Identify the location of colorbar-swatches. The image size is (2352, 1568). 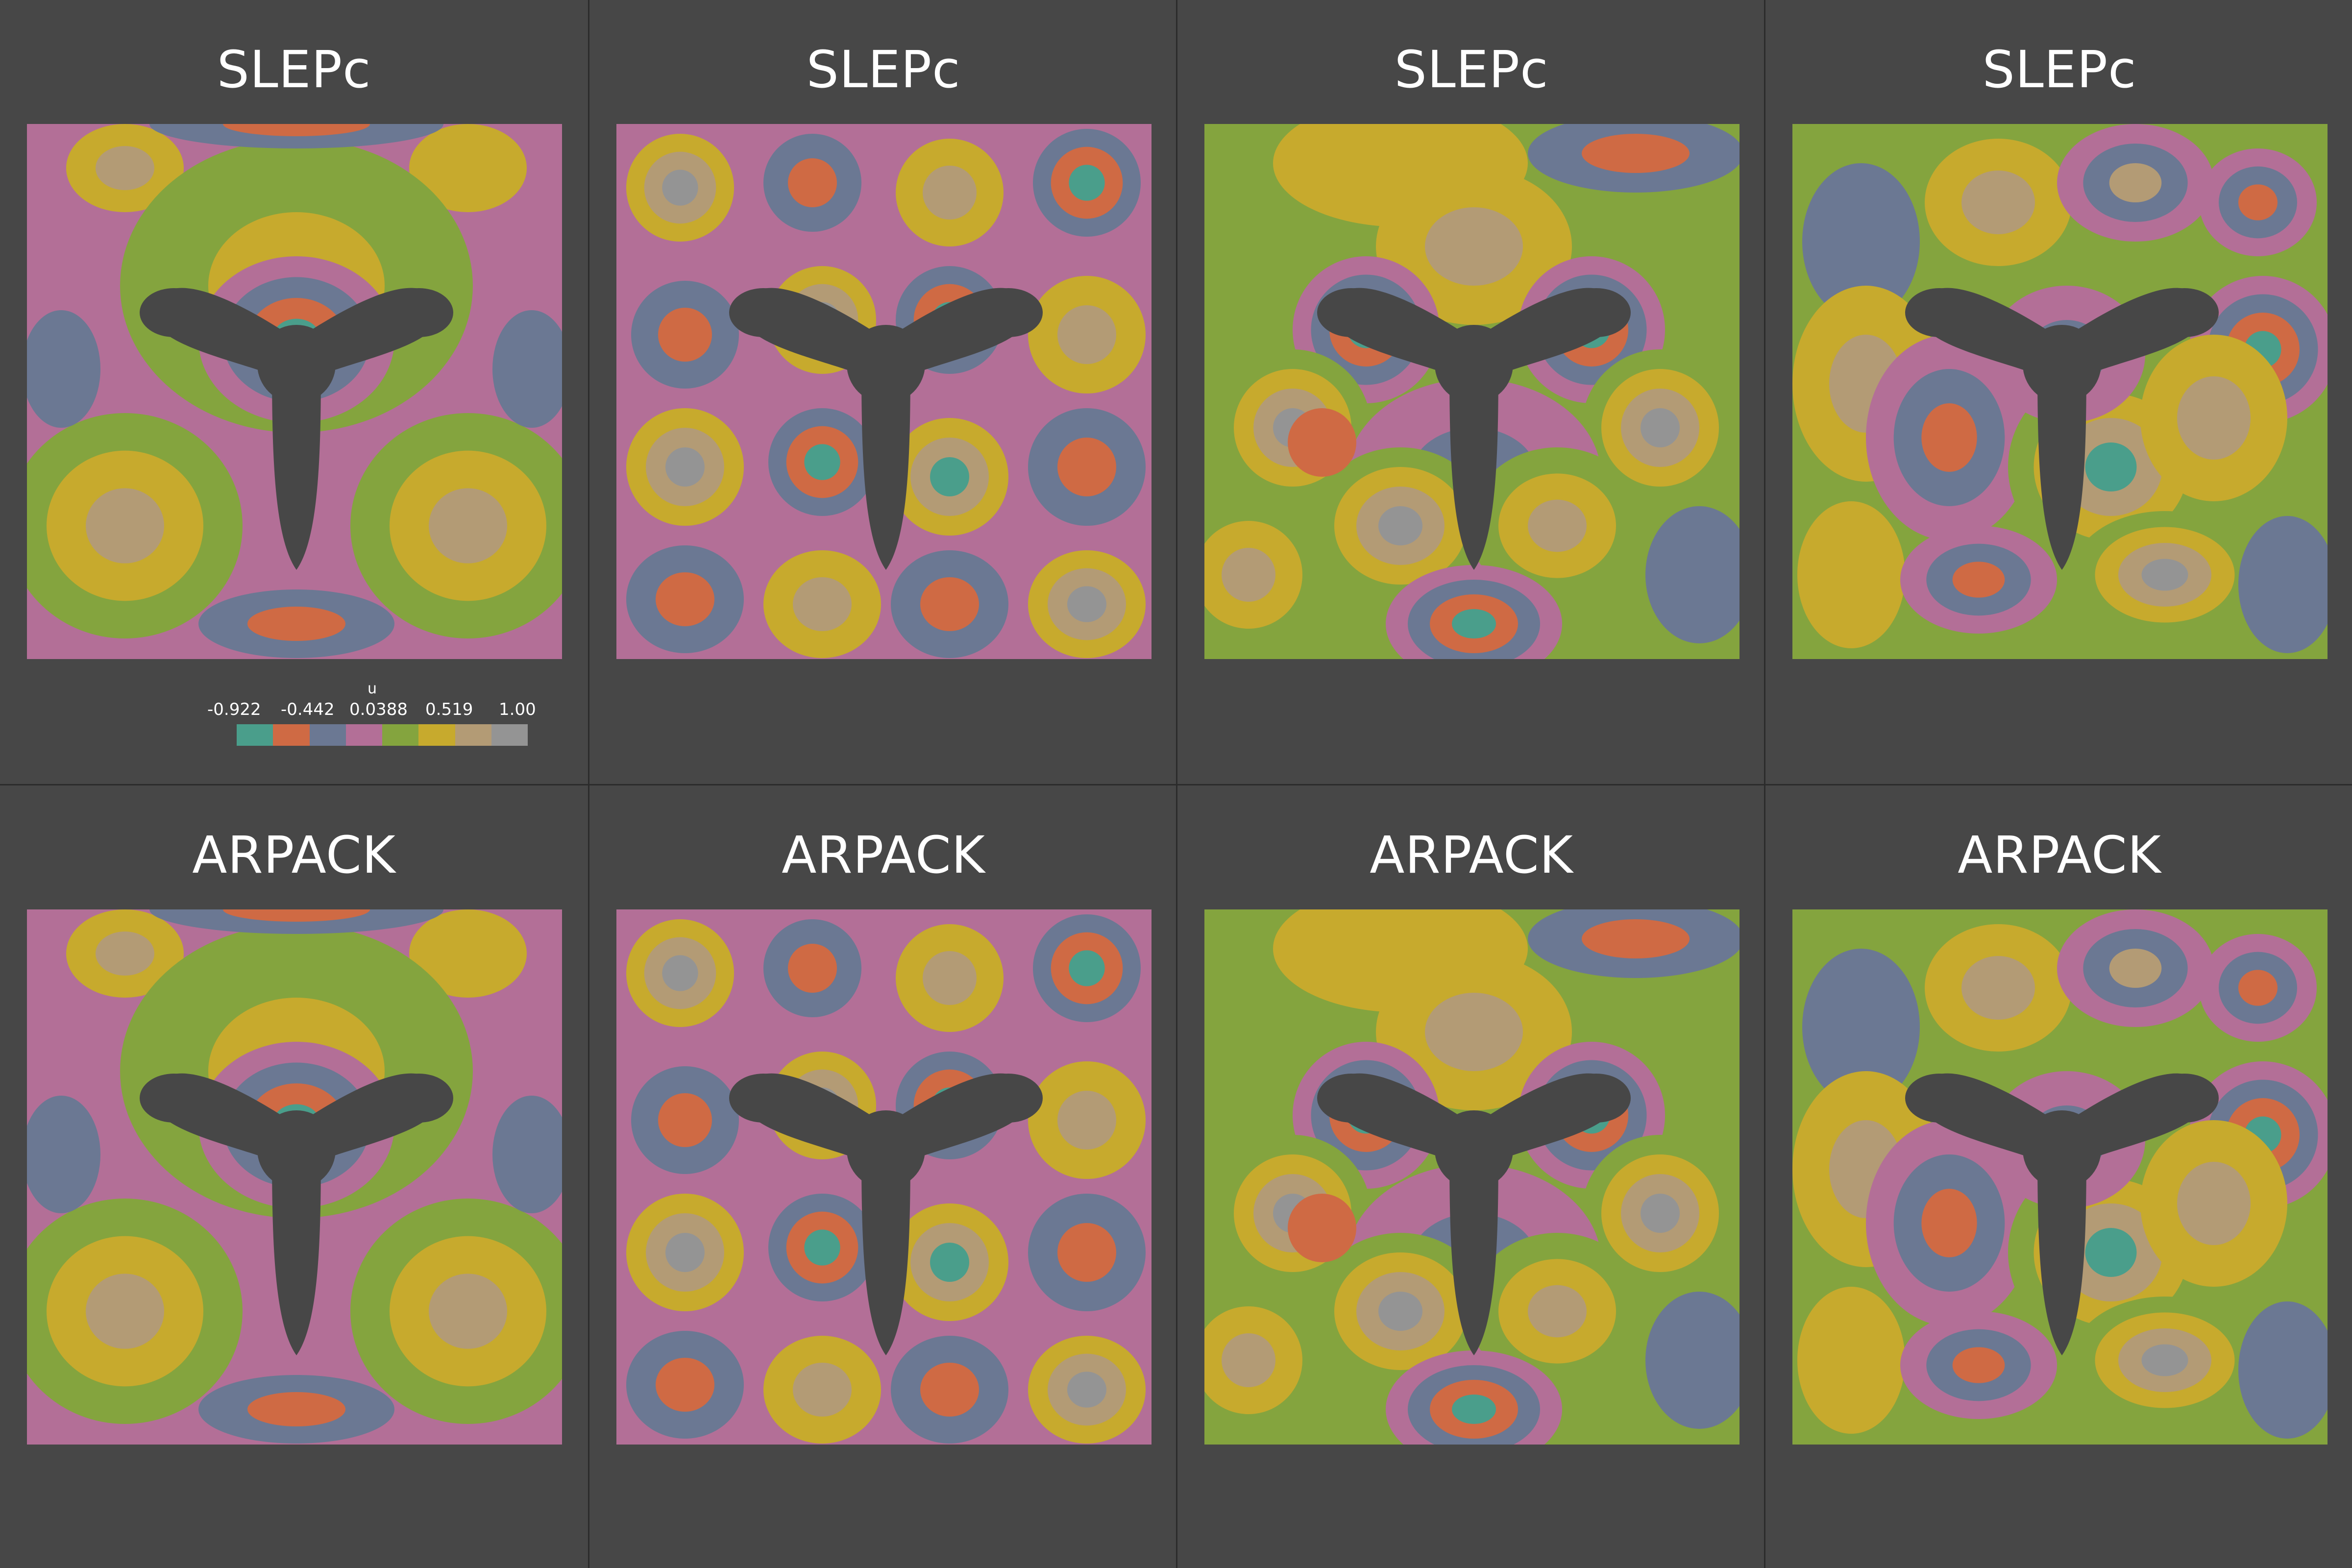
(382, 735).